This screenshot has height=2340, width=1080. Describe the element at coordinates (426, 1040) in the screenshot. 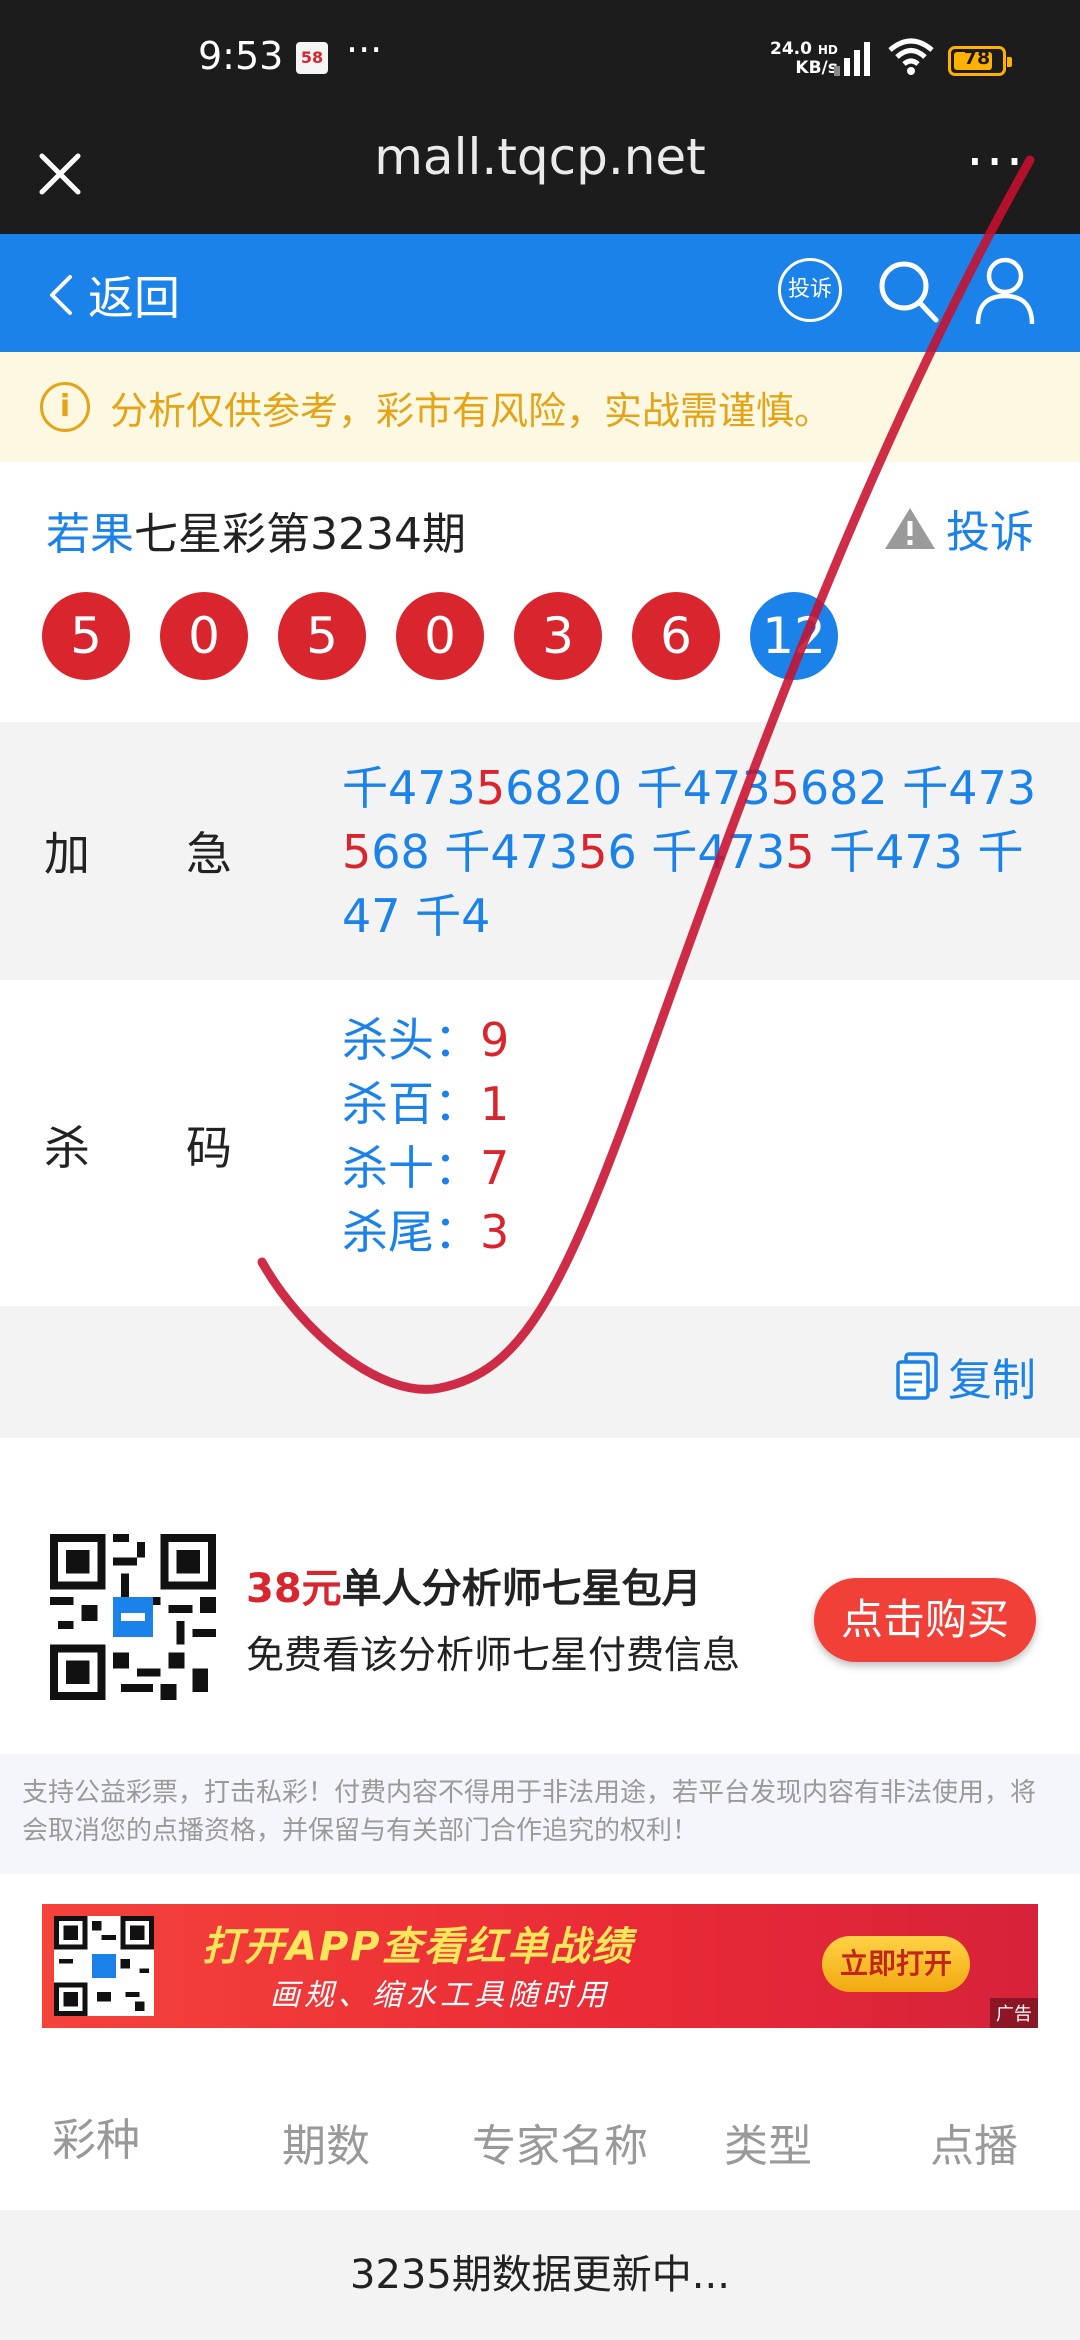

I see `kill-item: 杀头：9` at that location.